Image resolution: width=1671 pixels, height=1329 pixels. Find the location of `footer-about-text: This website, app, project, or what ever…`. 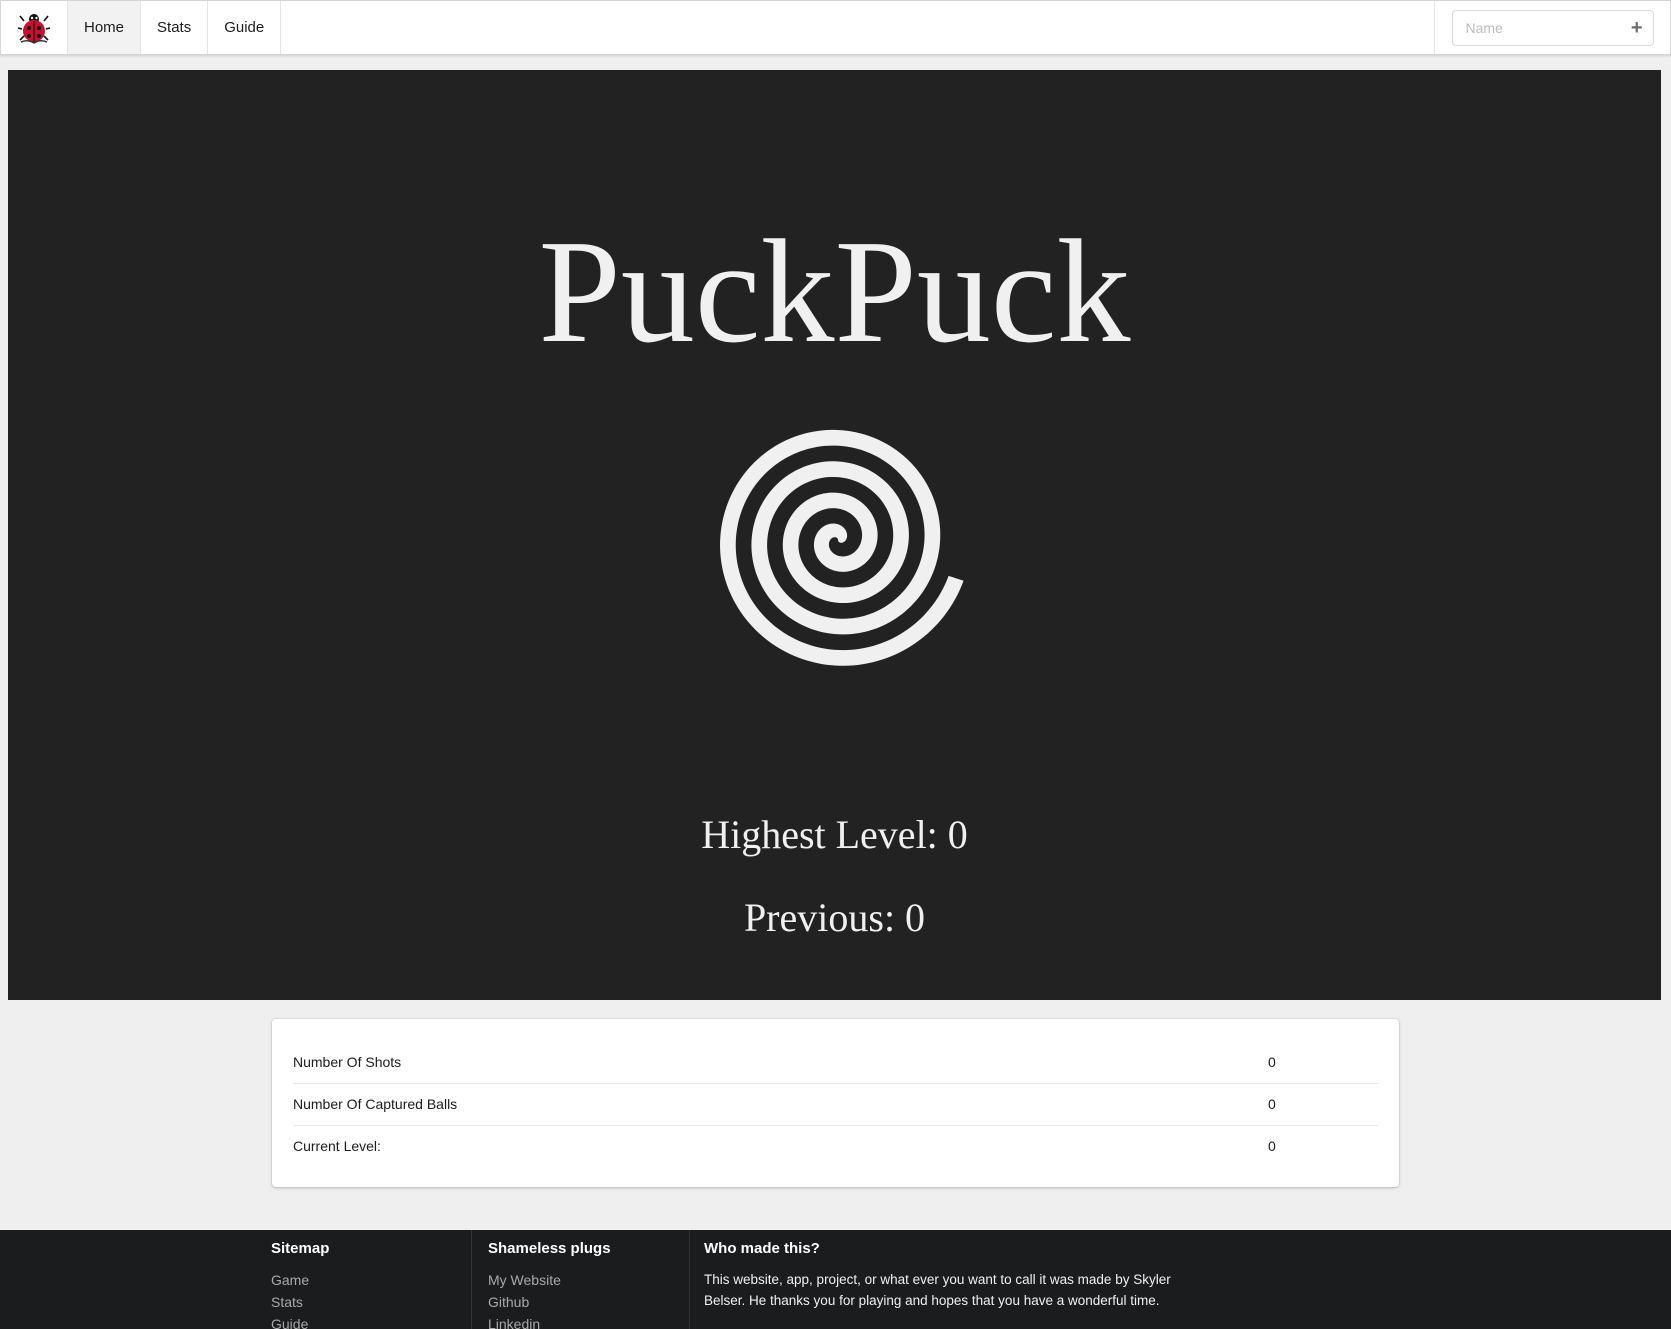

footer-about-text: This website, app, project, or what ever… is located at coordinates (937, 1290).